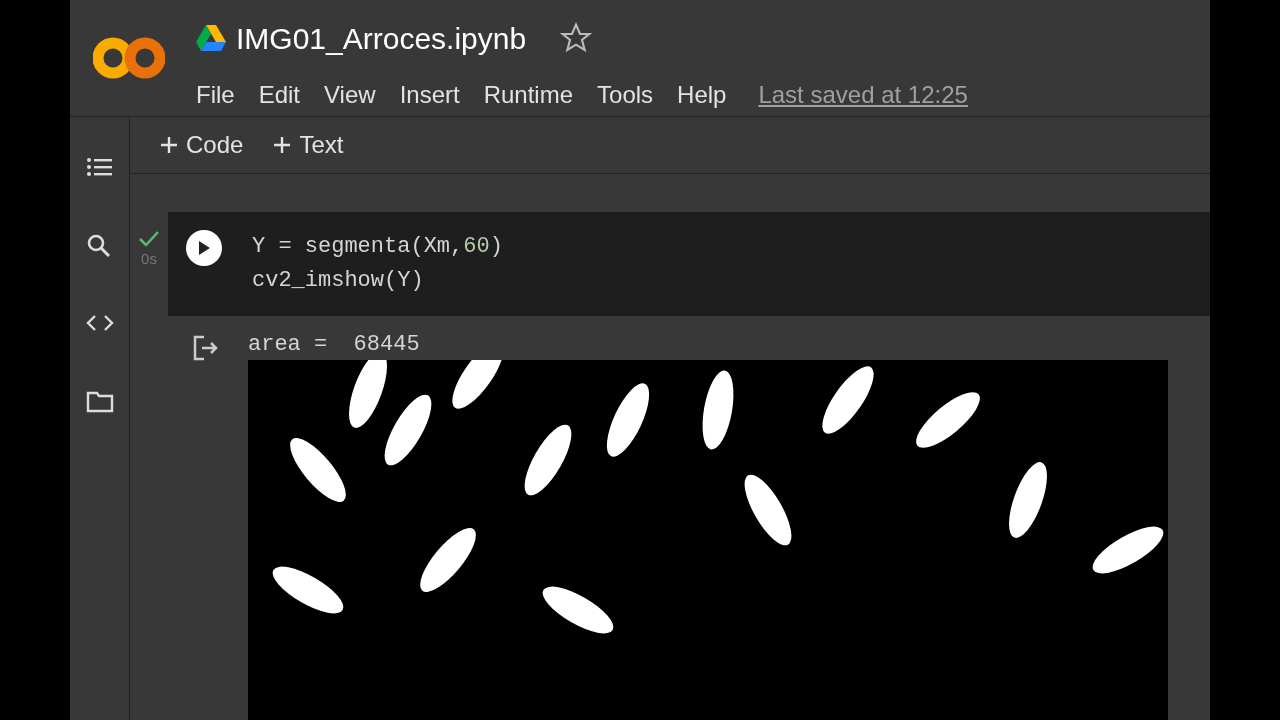 The height and width of the screenshot is (720, 1280). What do you see at coordinates (377, 247) in the screenshot?
I see `code-line: Y = segmenta(Xm,60)` at bounding box center [377, 247].